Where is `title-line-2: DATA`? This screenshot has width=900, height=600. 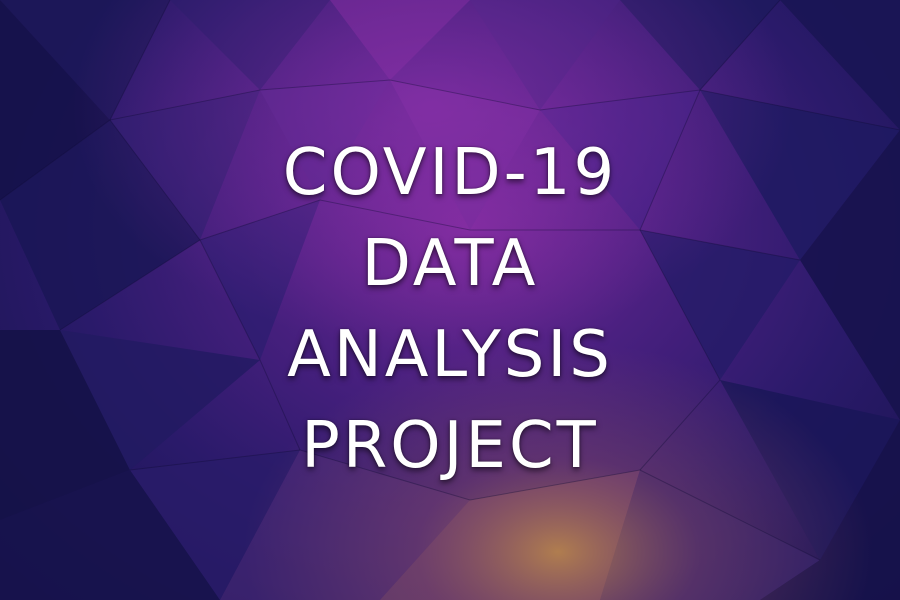
title-line-2: DATA is located at coordinates (450, 264).